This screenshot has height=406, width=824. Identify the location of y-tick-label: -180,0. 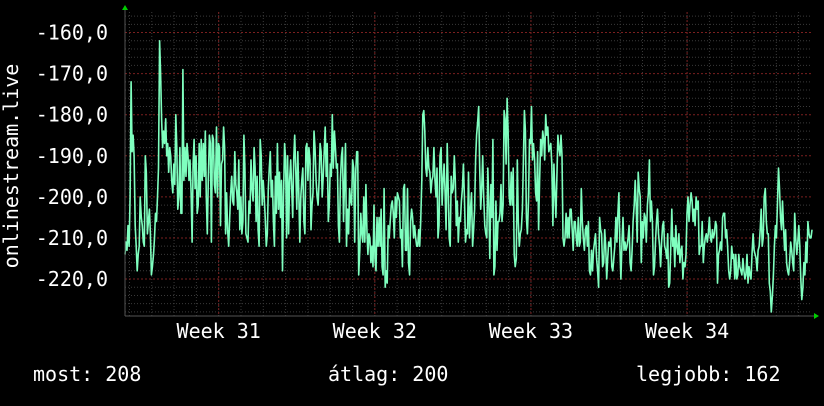
(72, 115).